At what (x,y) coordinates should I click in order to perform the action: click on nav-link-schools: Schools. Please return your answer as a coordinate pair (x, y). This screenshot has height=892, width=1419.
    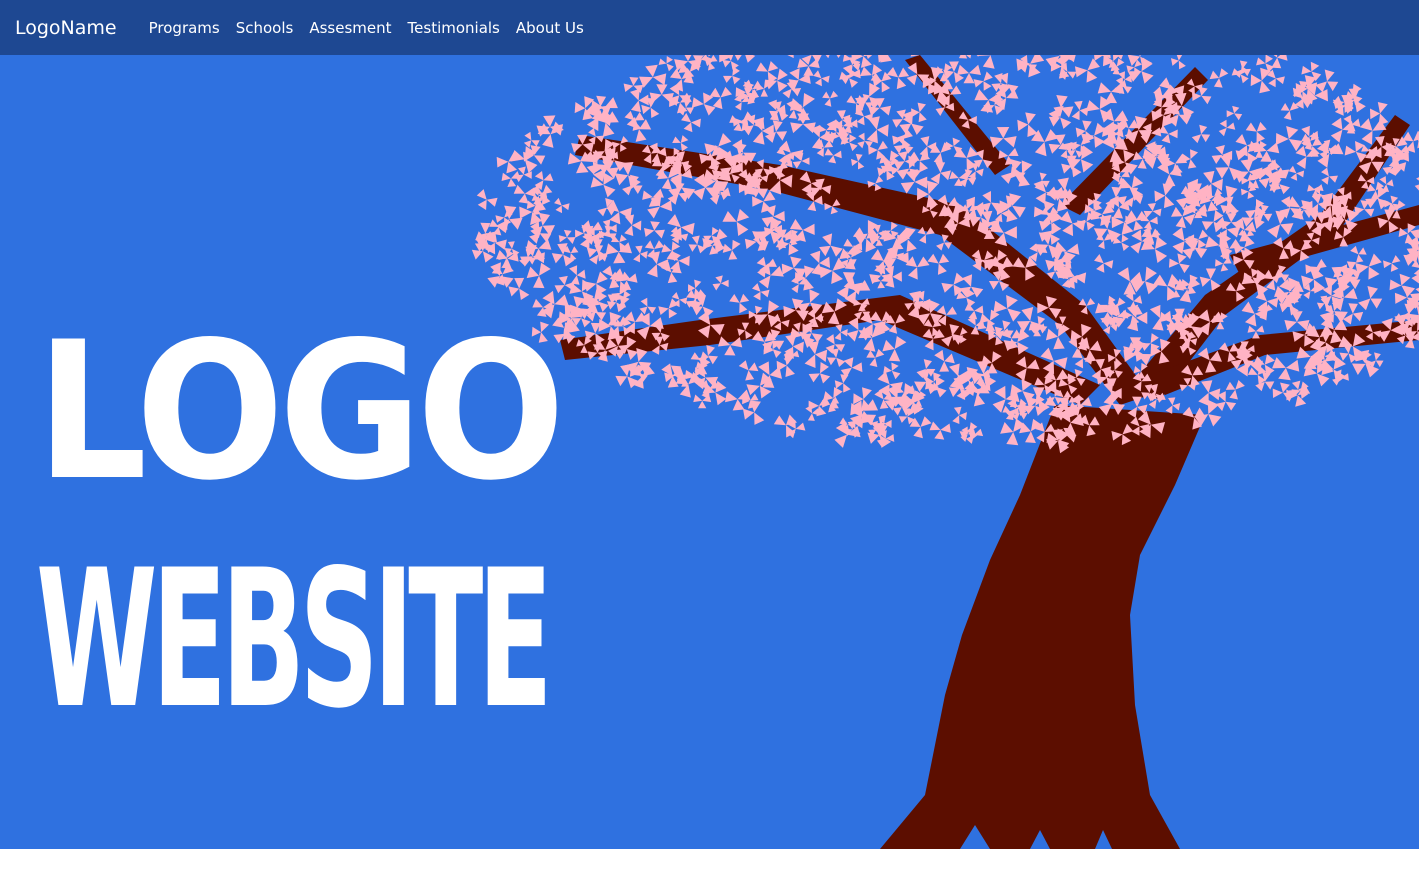
    Looking at the image, I should click on (265, 28).